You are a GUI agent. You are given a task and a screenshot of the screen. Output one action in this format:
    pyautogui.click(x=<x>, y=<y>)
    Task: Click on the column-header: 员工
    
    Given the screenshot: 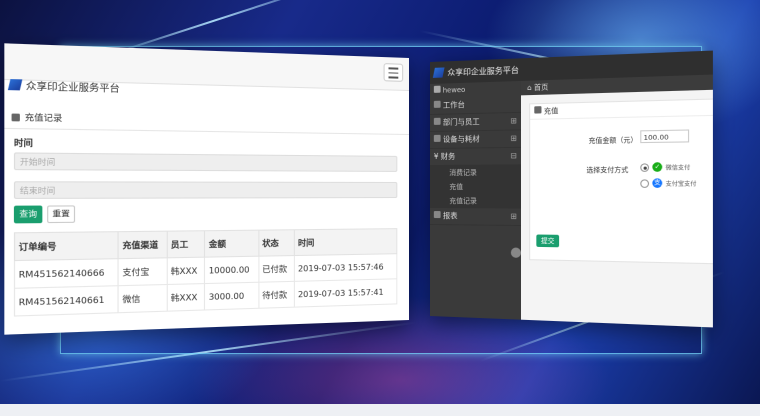 What is the action you would take?
    pyautogui.click(x=185, y=244)
    